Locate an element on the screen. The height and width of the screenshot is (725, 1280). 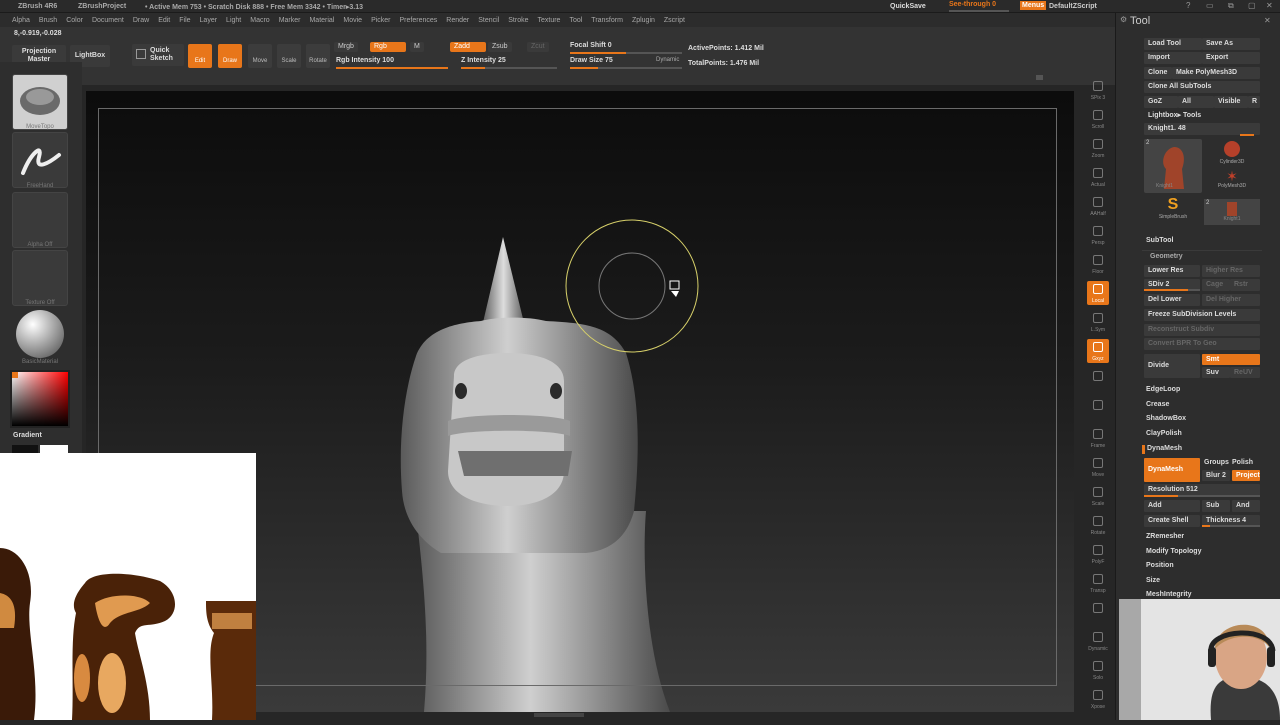
zsub-toggle: Zsub is located at coordinates (500, 47).